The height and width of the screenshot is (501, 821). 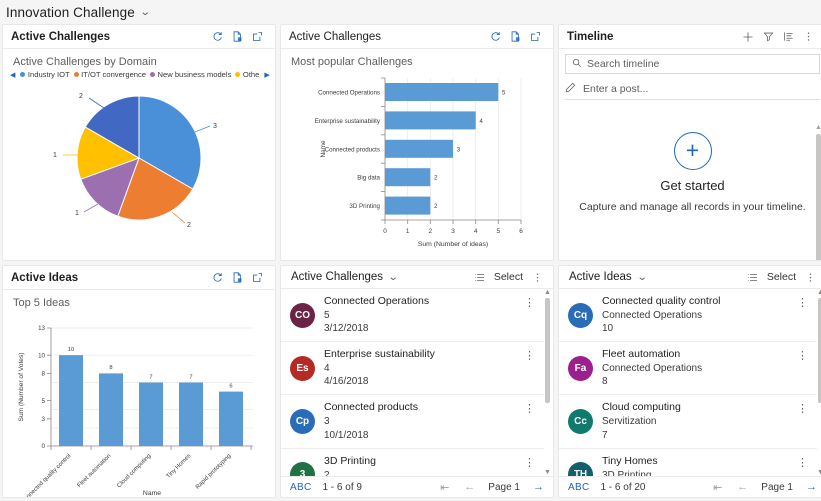 What do you see at coordinates (302, 368) in the screenshot?
I see `avatar: Es` at bounding box center [302, 368].